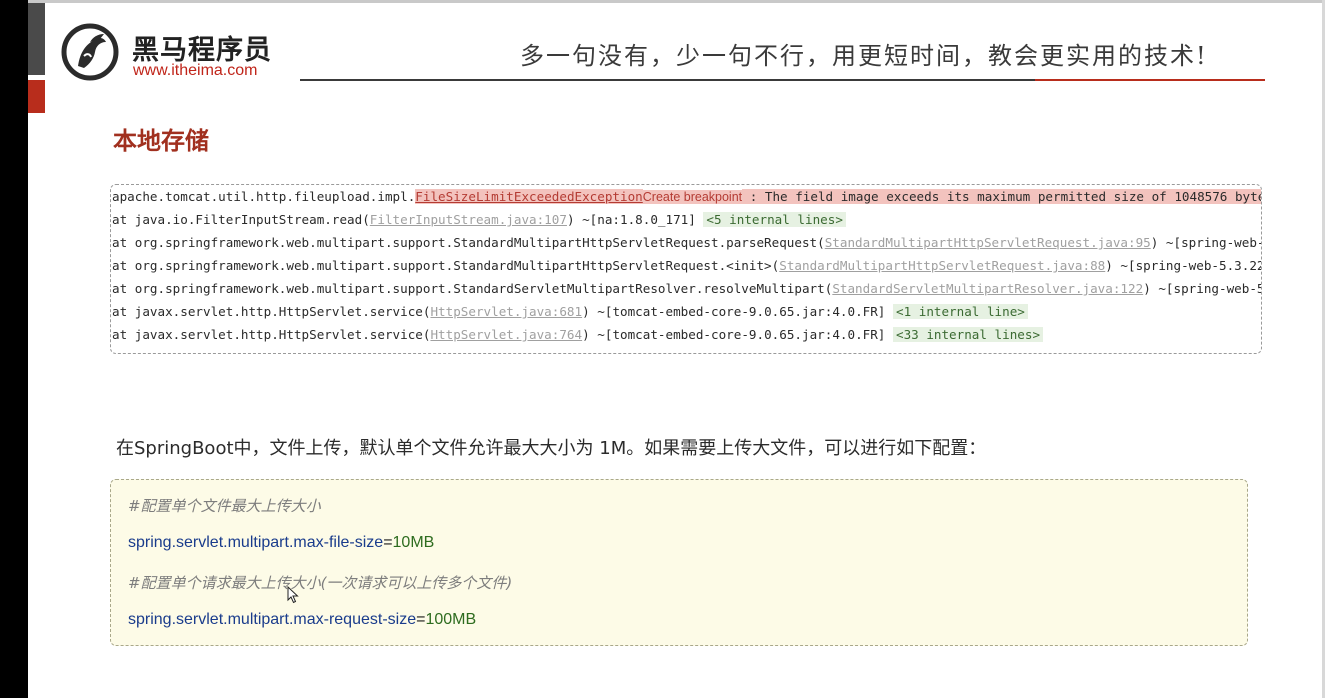 The height and width of the screenshot is (698, 1325). What do you see at coordinates (506, 334) in the screenshot?
I see `source-link: HttpServlet.java:764` at bounding box center [506, 334].